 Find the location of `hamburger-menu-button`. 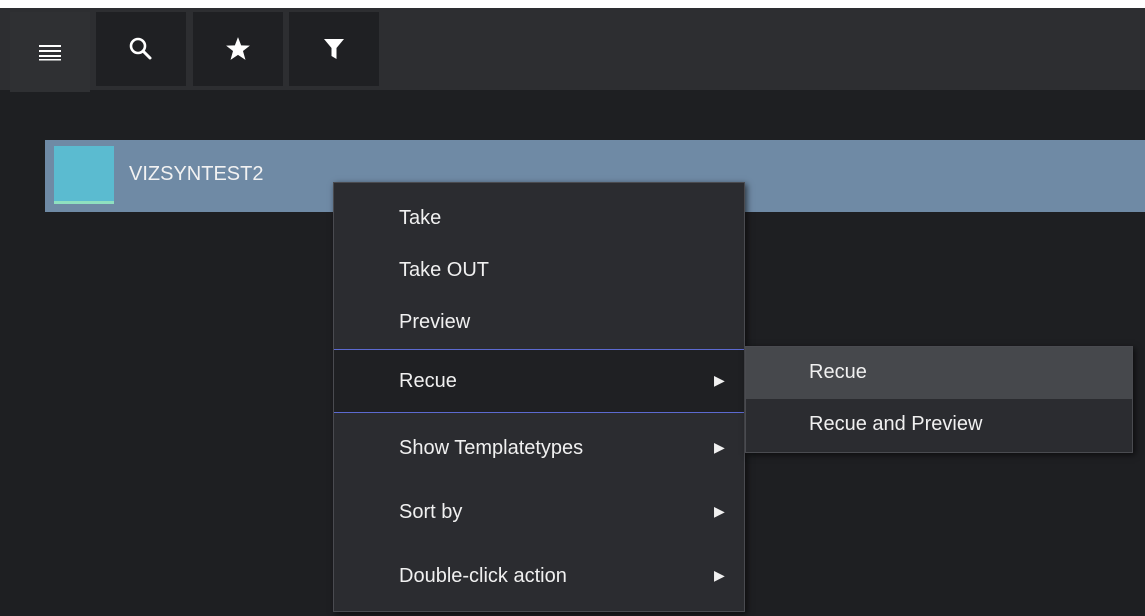

hamburger-menu-button is located at coordinates (50, 52).